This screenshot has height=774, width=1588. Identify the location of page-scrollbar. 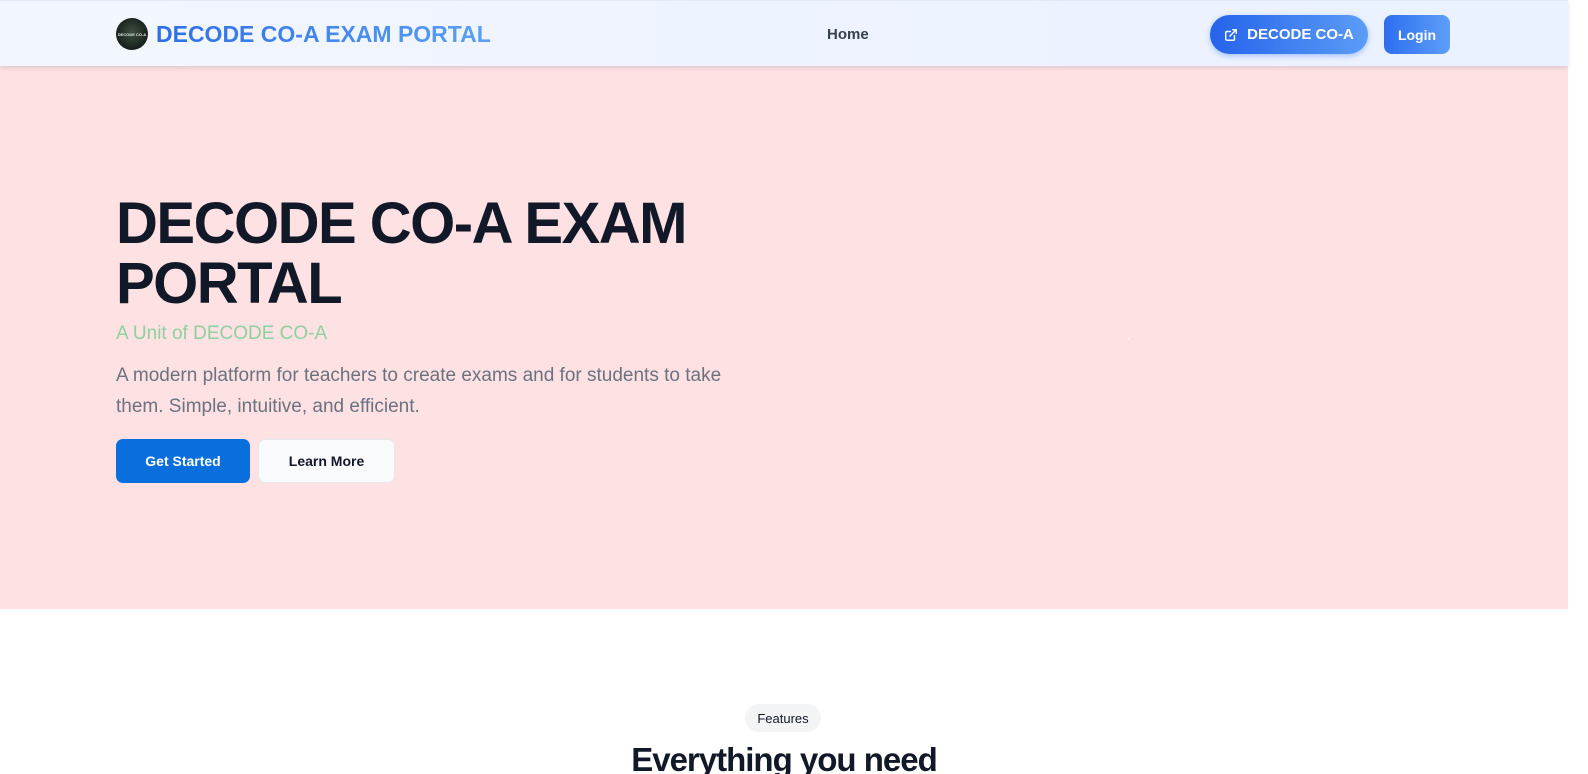
(1578, 387).